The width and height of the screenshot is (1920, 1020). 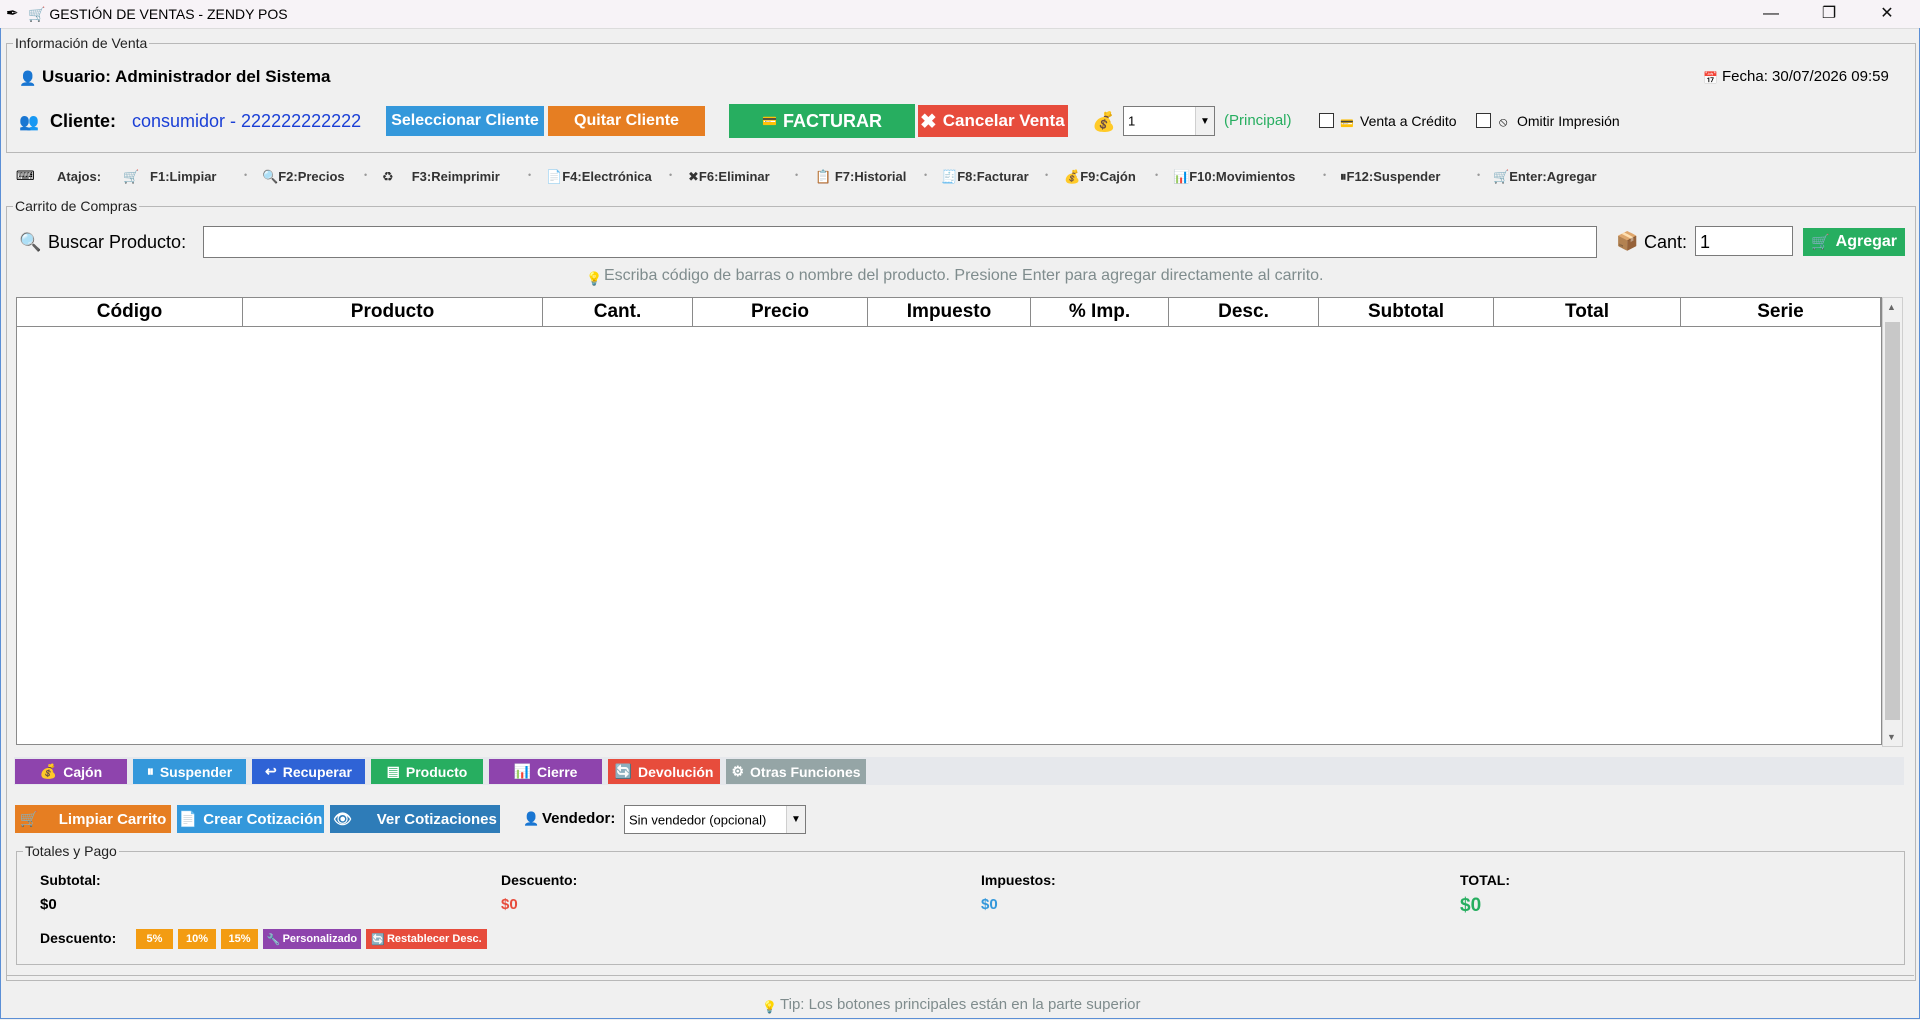 What do you see at coordinates (263, 819) in the screenshot?
I see `create-quote-label: Crear Cotización` at bounding box center [263, 819].